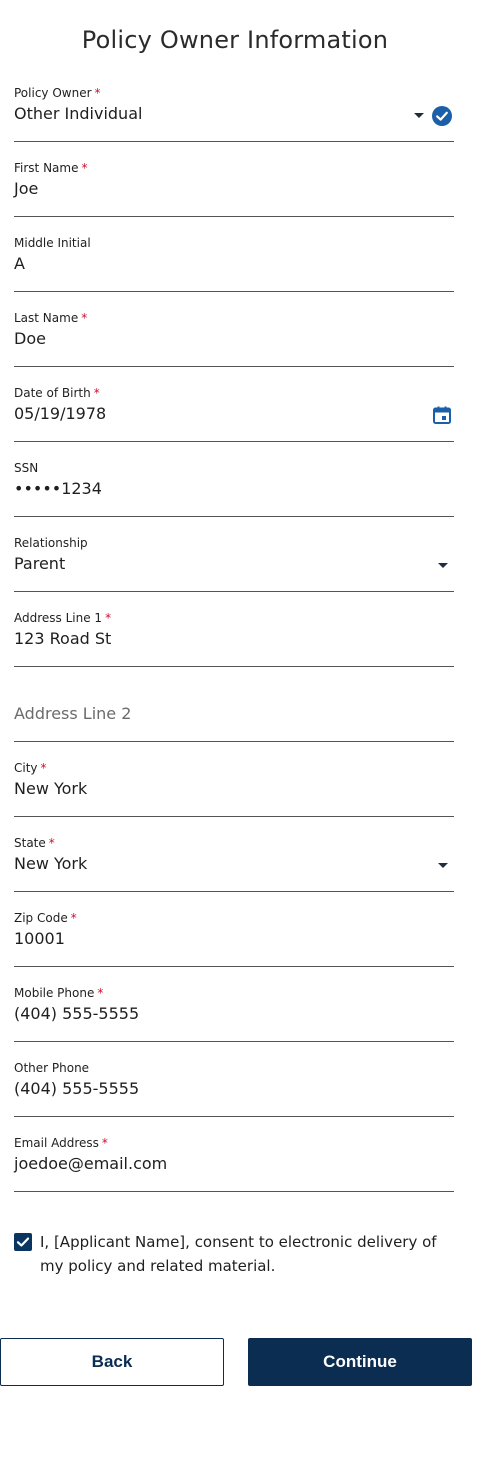 The height and width of the screenshot is (1466, 500). What do you see at coordinates (51, 318) in the screenshot?
I see `last-name-label: Last Name *` at bounding box center [51, 318].